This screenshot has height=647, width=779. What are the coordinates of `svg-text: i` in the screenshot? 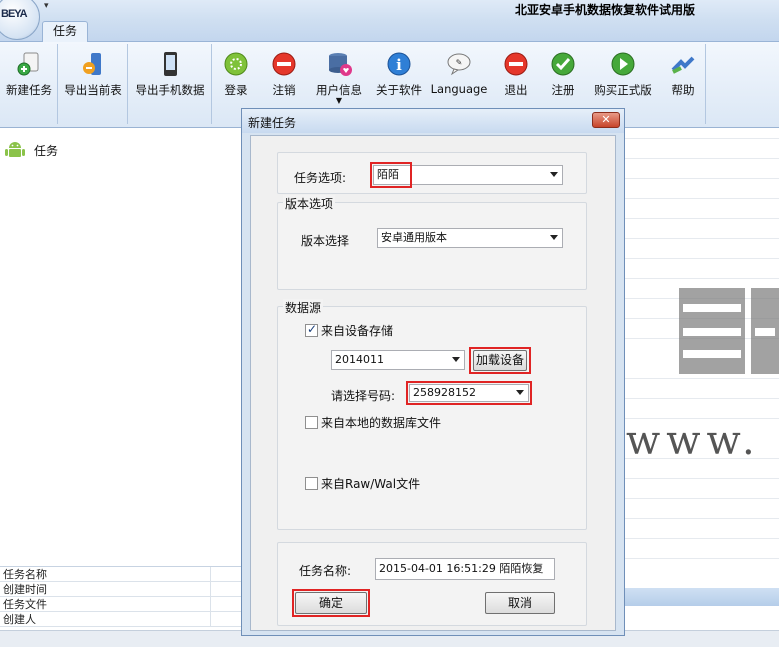 It's located at (399, 65).